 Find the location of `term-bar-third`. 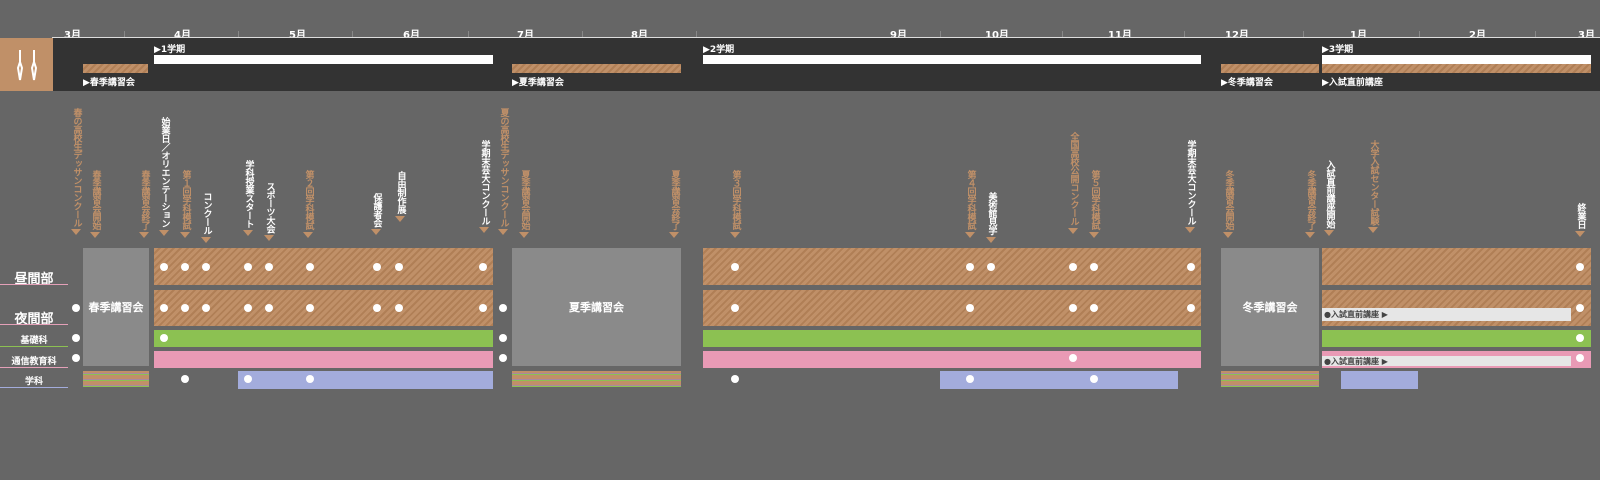

term-bar-third is located at coordinates (1456, 59).